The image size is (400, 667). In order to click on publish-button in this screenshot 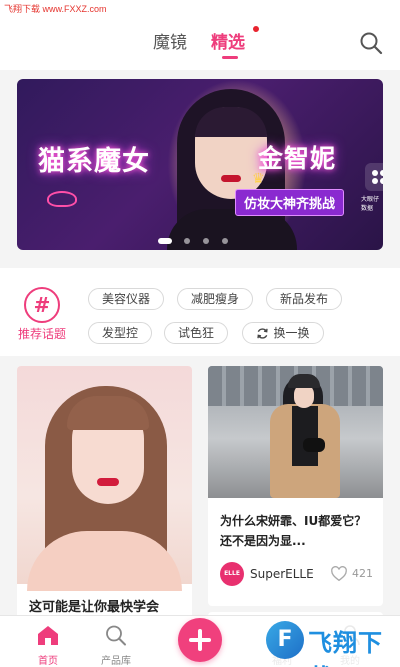, I will do `click(200, 640)`.